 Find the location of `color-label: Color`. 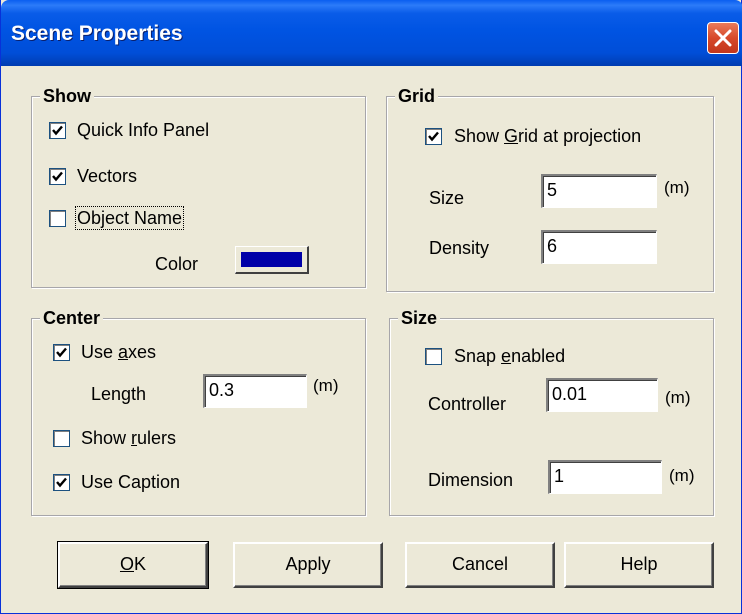

color-label: Color is located at coordinates (177, 264).